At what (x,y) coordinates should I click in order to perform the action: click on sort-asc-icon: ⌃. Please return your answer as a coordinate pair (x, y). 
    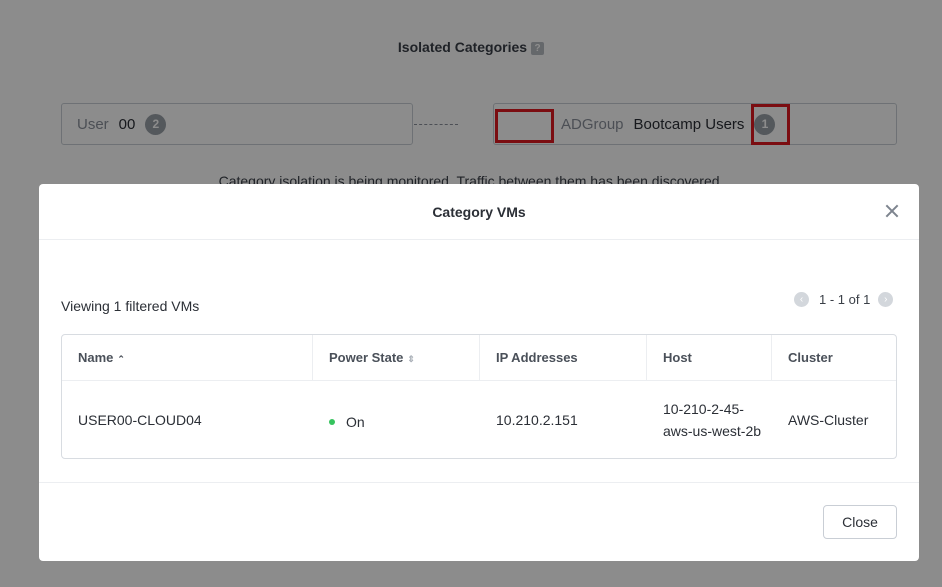
    Looking at the image, I should click on (121, 359).